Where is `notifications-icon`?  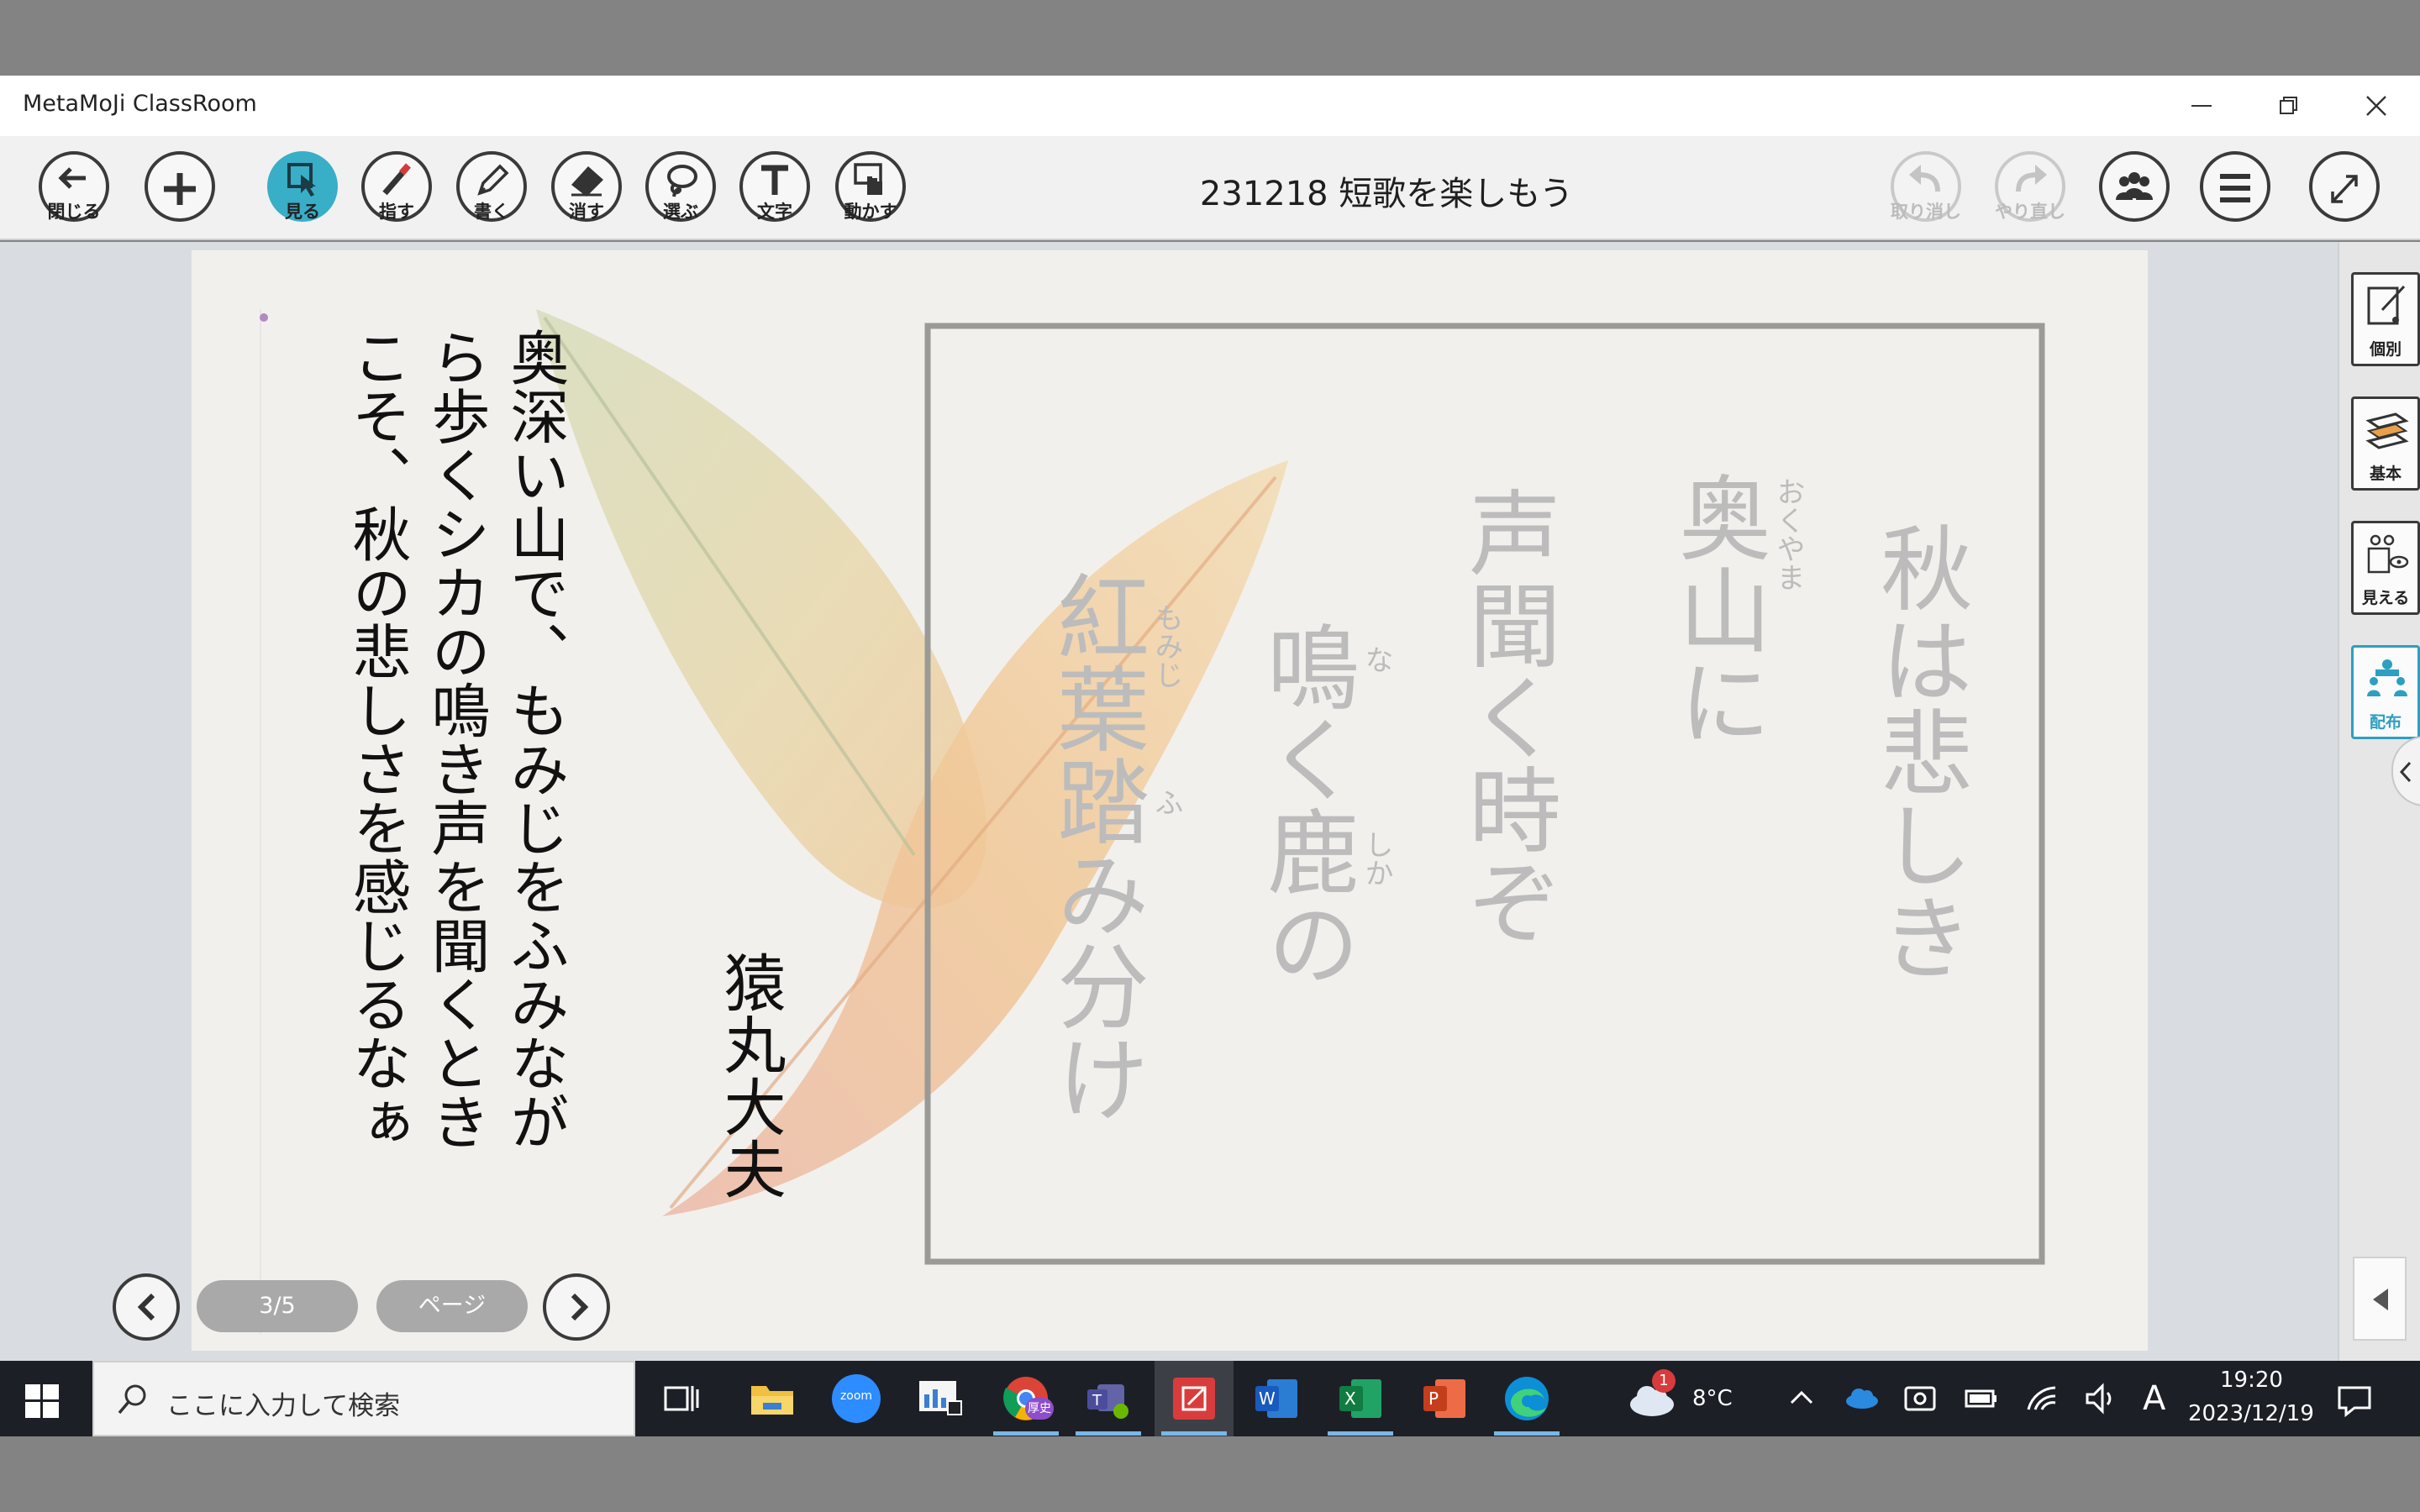
notifications-icon is located at coordinates (2354, 1398).